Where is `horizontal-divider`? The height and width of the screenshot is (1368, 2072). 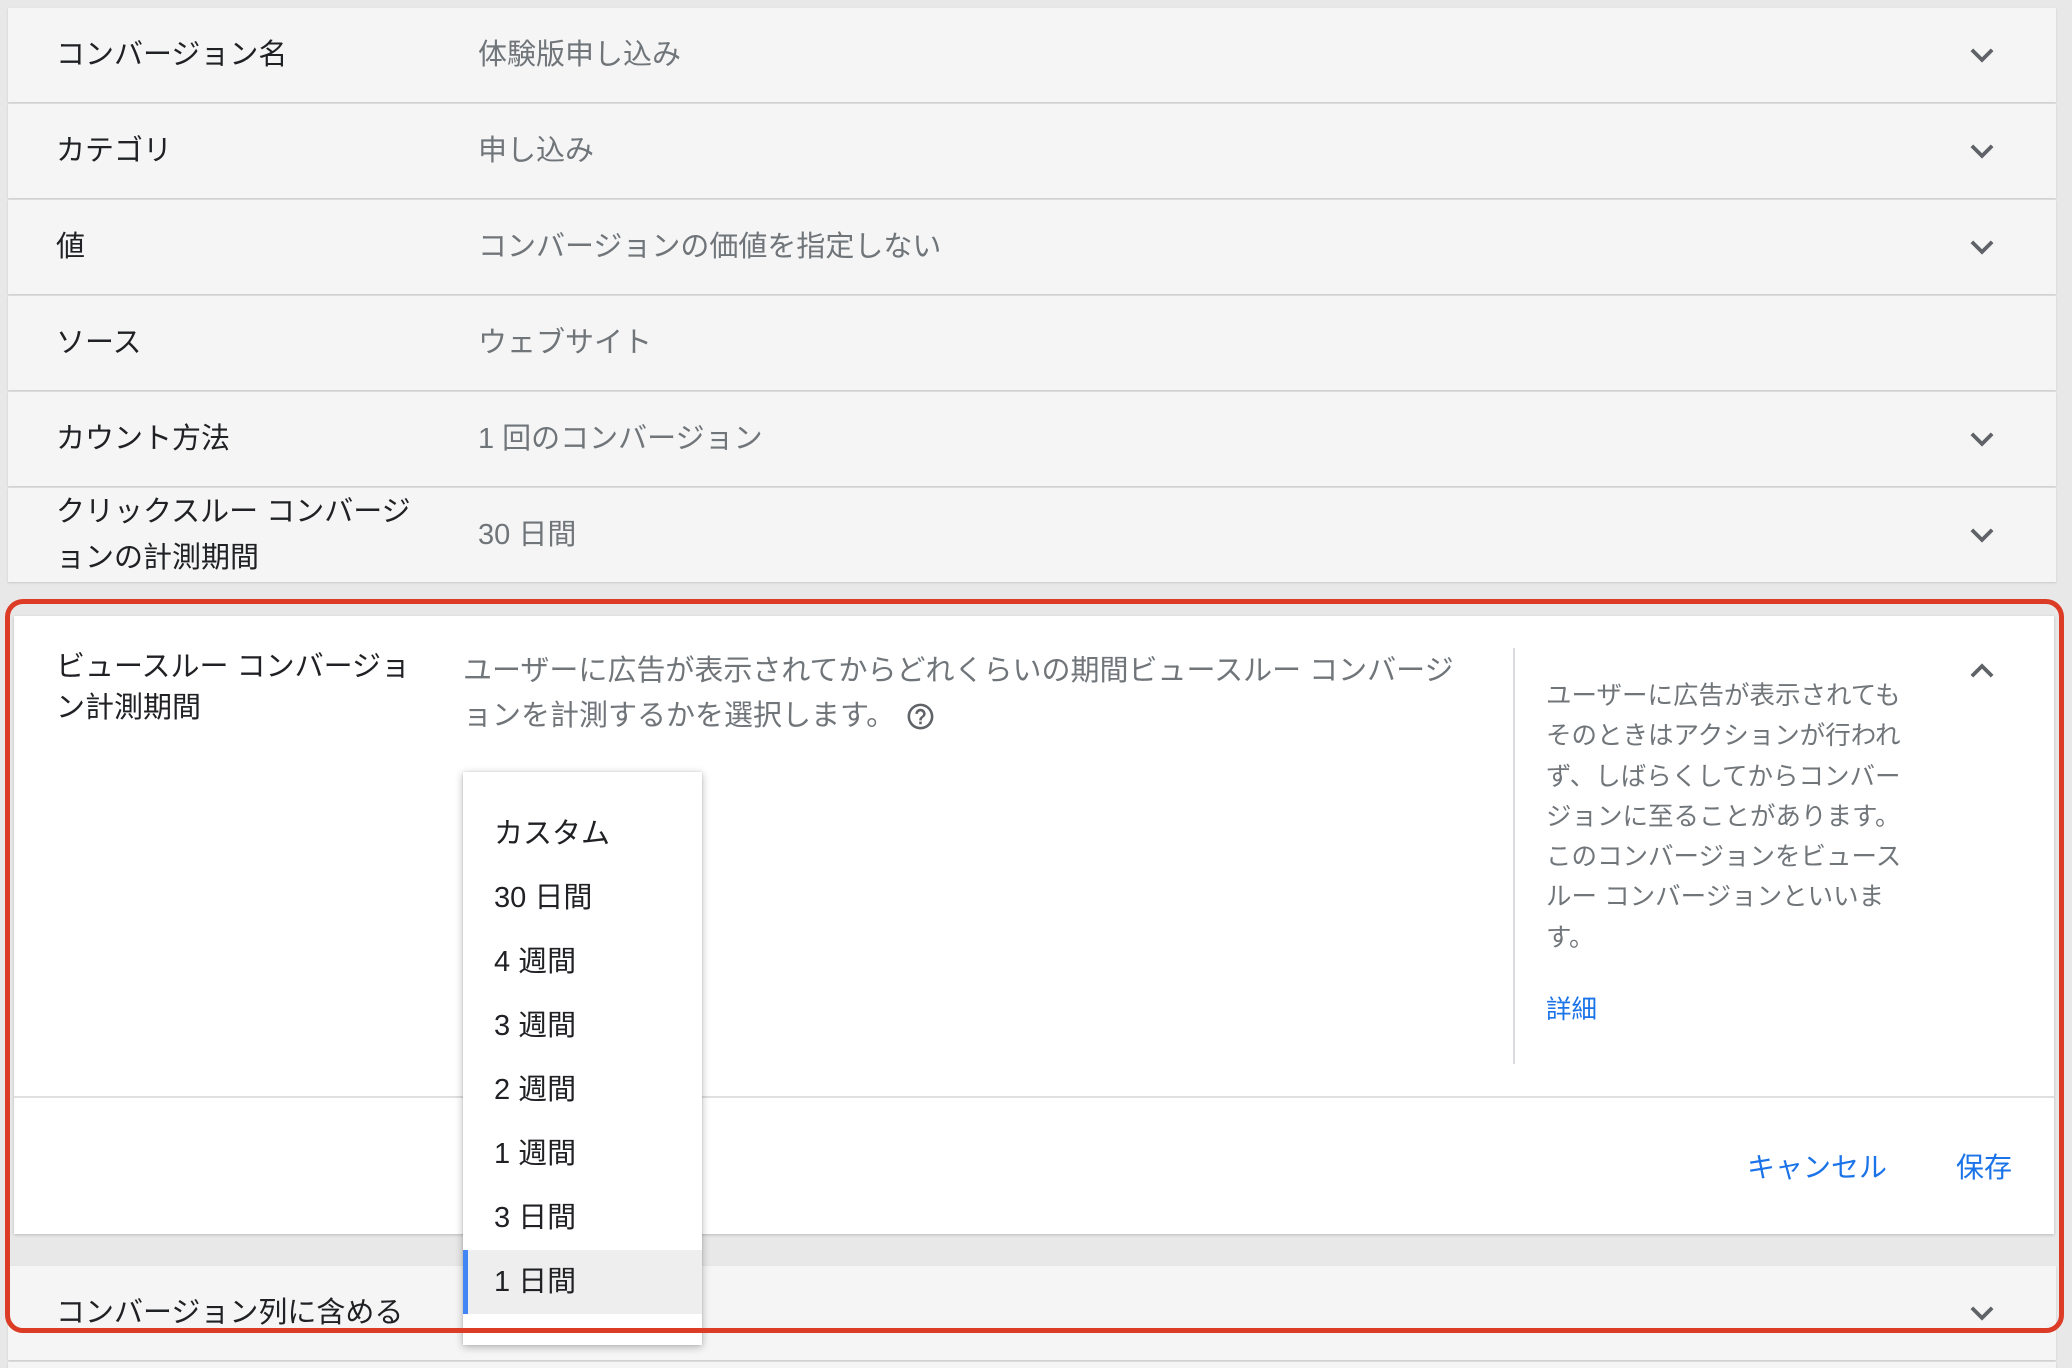
horizontal-divider is located at coordinates (1034, 1097).